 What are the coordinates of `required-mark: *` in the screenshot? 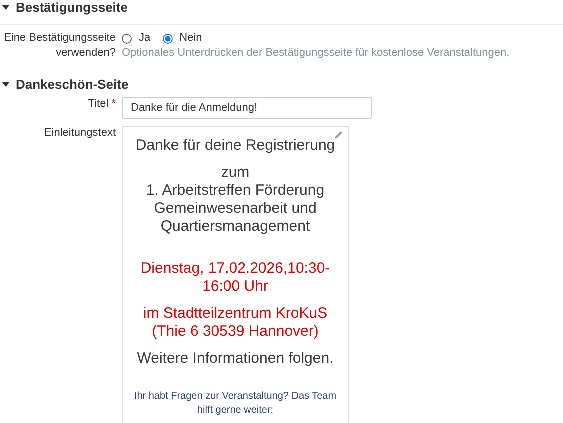 It's located at (114, 104).